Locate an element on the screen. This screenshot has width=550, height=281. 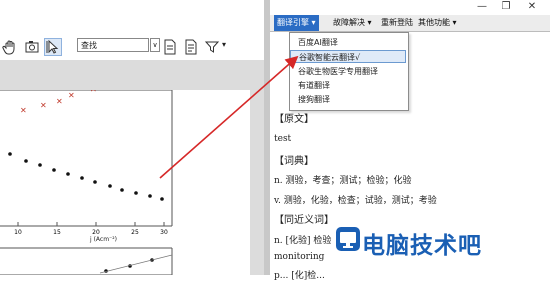
hand-icon is located at coordinates (10, 47).